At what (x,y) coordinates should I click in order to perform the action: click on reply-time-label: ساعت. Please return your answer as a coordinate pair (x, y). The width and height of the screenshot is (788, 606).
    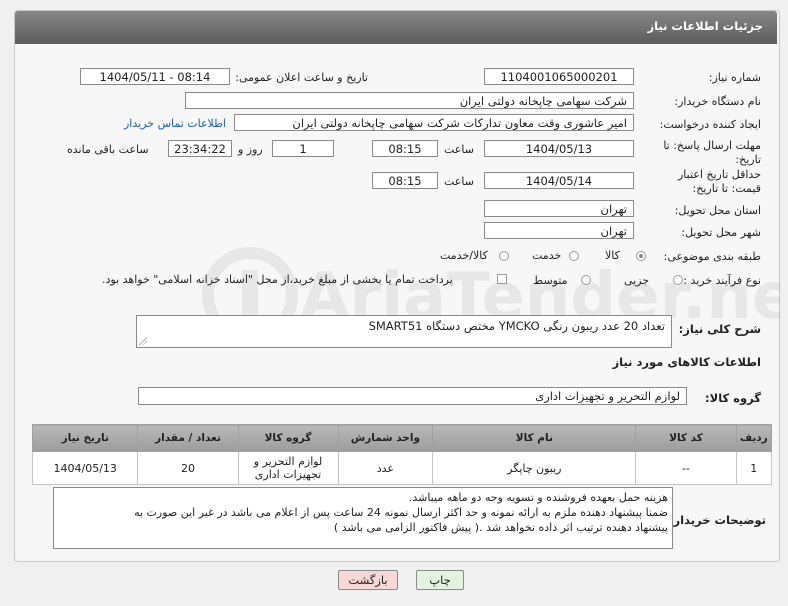
    Looking at the image, I should click on (459, 149).